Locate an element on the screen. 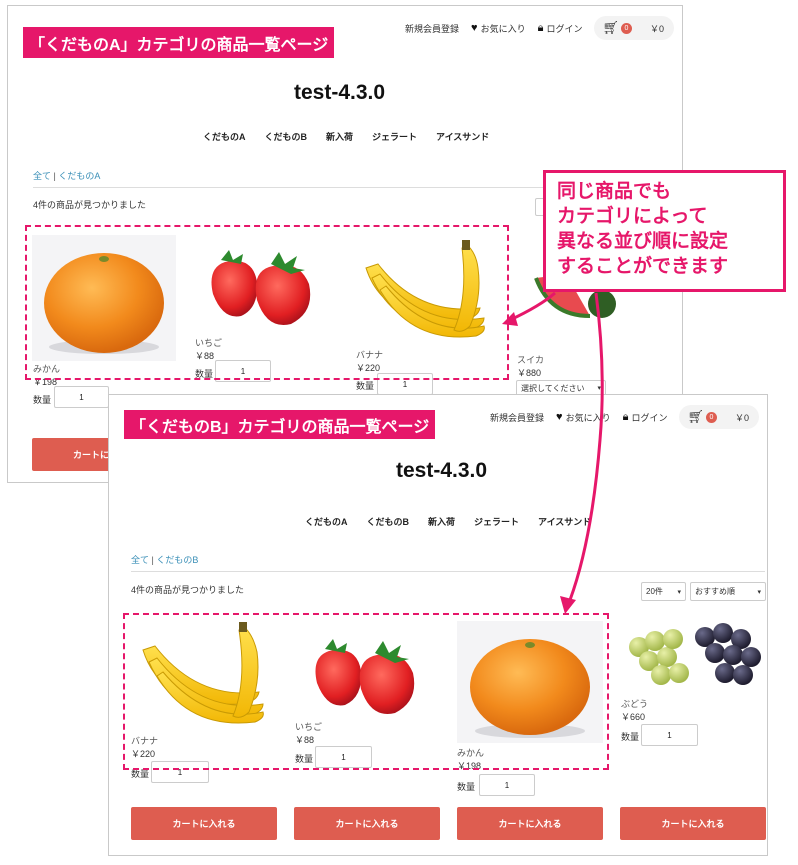  product-image-grape is located at coordinates (693, 655).